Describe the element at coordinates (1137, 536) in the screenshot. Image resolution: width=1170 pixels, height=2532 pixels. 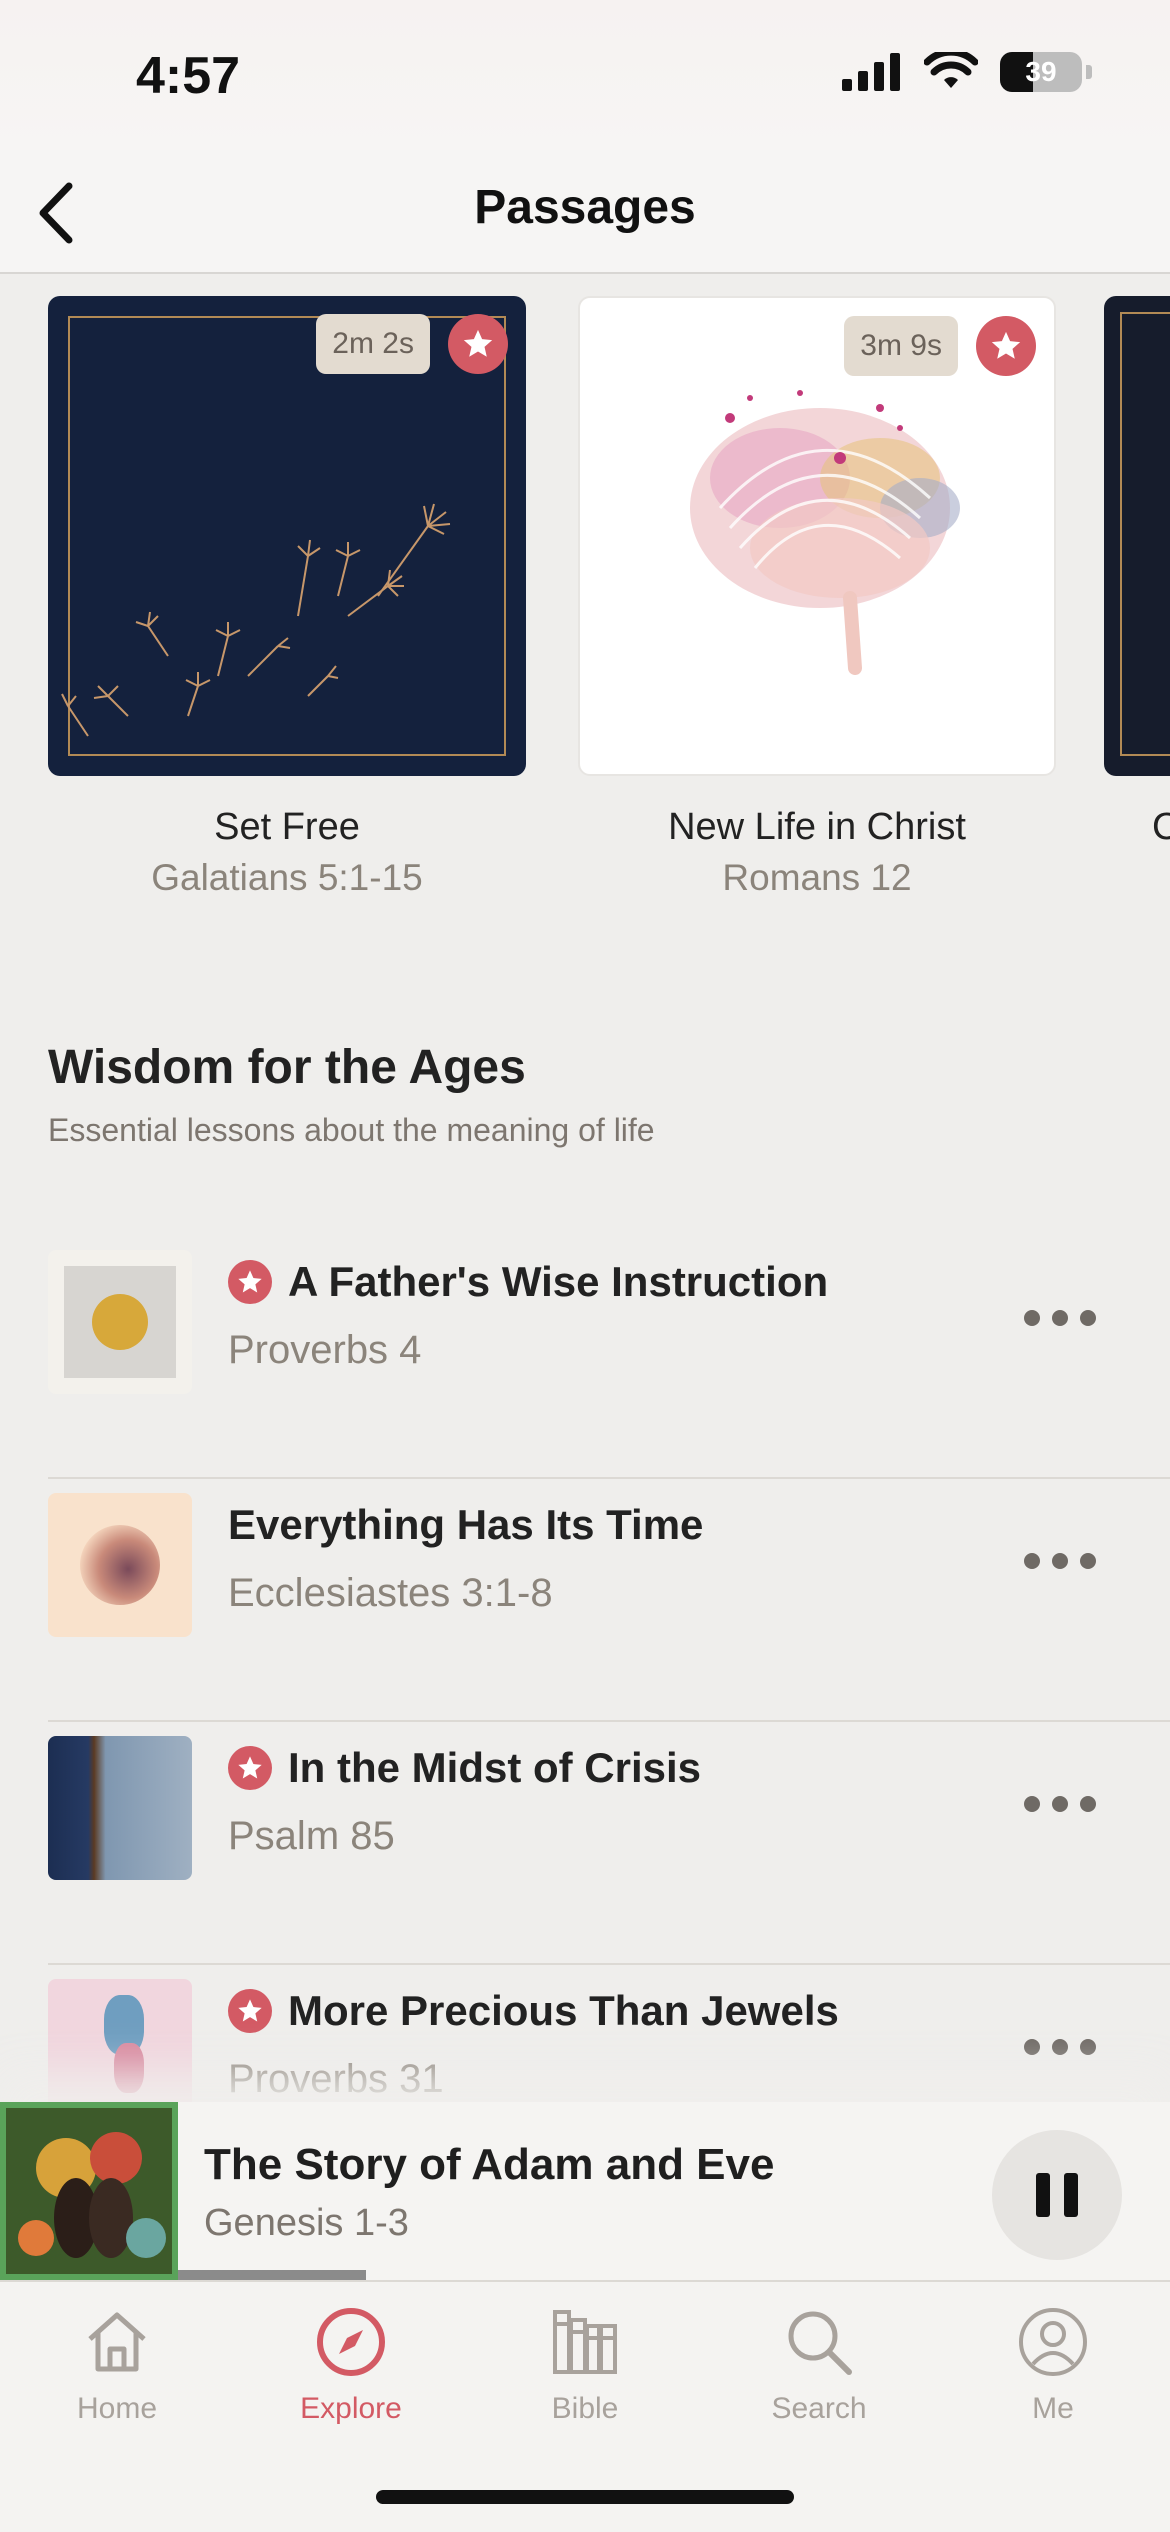
I see `card-artwork` at that location.